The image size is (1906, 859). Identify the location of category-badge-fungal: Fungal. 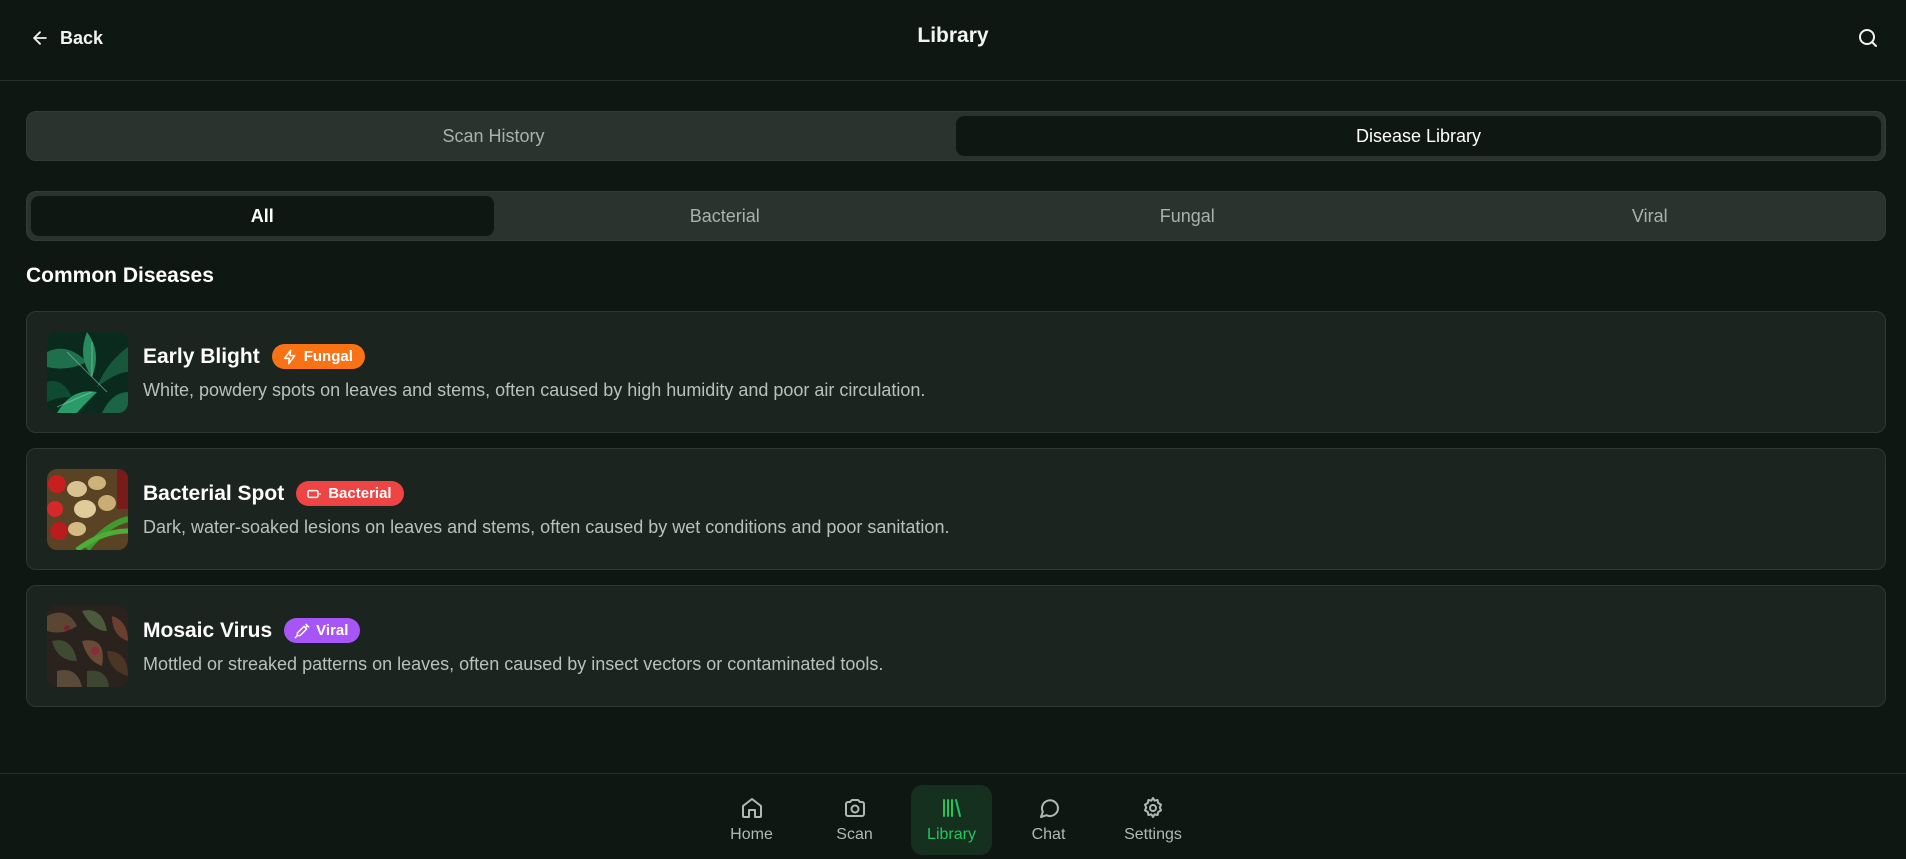
(318, 356).